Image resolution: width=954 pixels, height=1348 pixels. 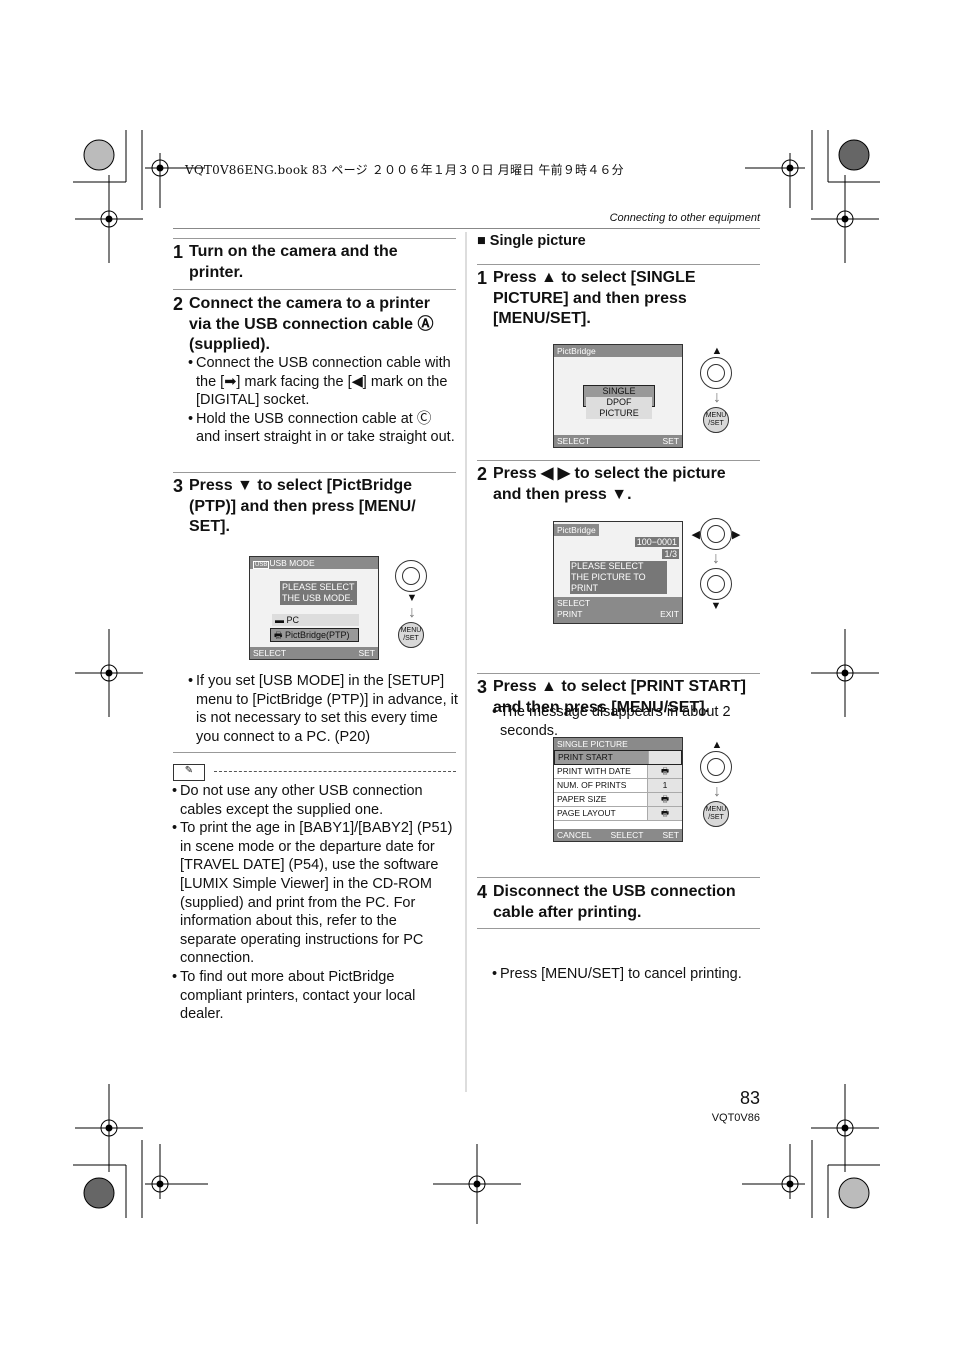 I want to click on step-number: 2, so click(x=482, y=474).